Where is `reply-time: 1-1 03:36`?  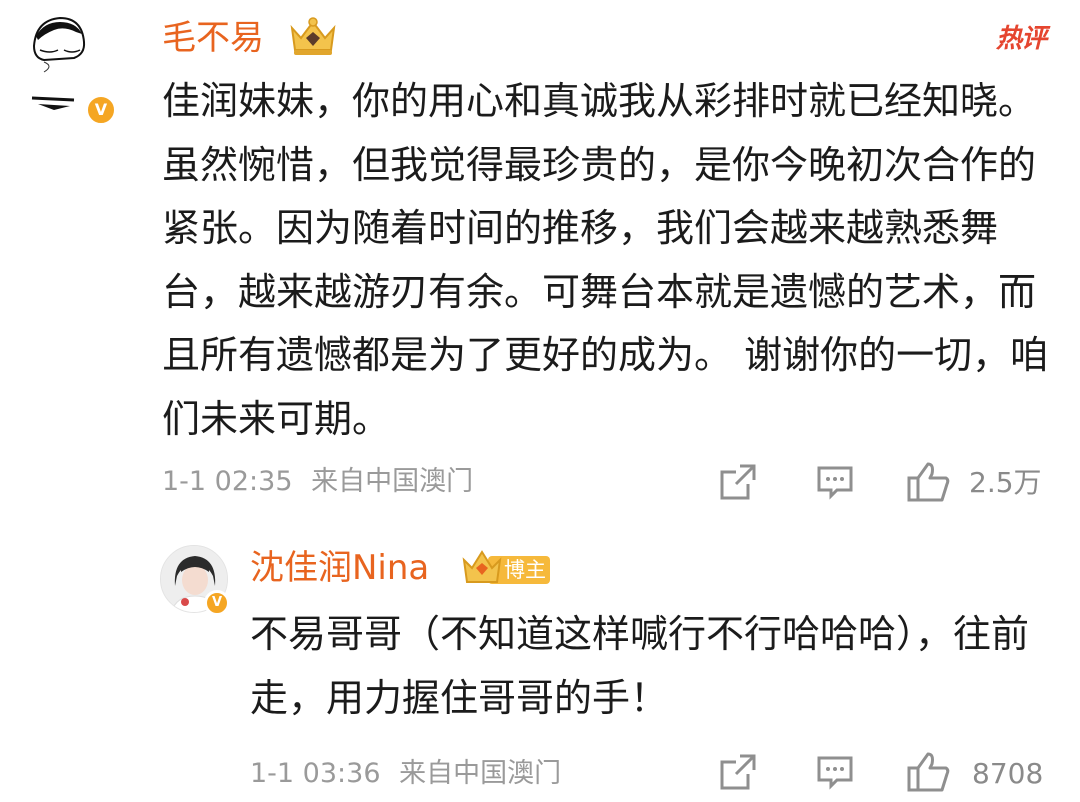 reply-time: 1-1 03:36 is located at coordinates (315, 773).